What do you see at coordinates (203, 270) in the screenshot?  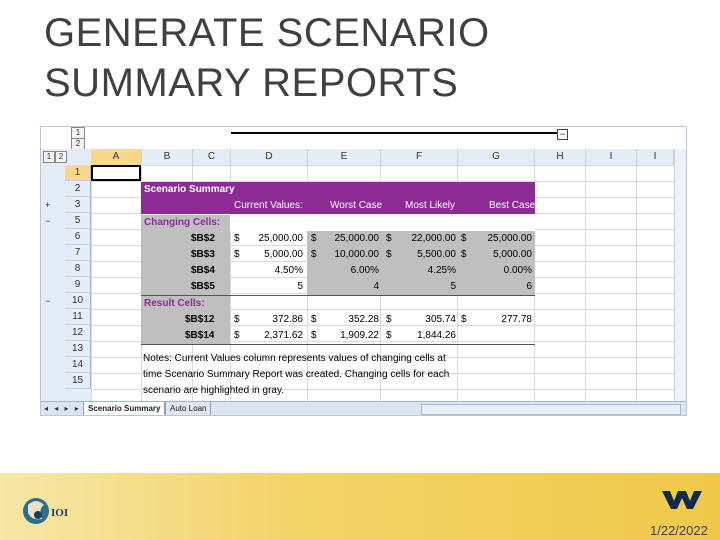 I see `cell-ref: $B$4` at bounding box center [203, 270].